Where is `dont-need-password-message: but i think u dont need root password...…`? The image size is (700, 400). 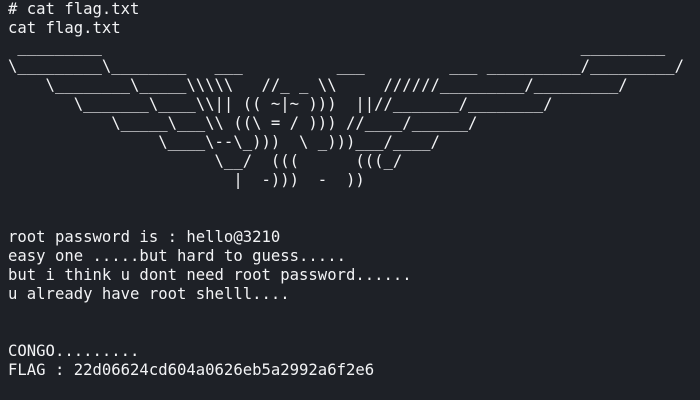 dont-need-password-message: but i think u dont need root password...… is located at coordinates (210, 275).